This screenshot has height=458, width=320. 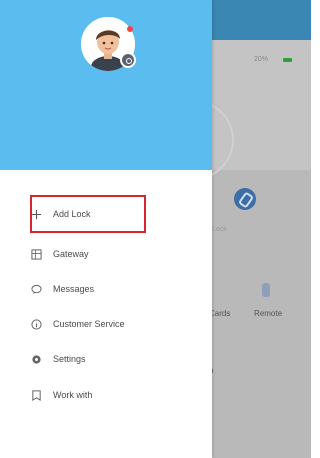 What do you see at coordinates (36, 254) in the screenshot?
I see `gateway-icon` at bounding box center [36, 254].